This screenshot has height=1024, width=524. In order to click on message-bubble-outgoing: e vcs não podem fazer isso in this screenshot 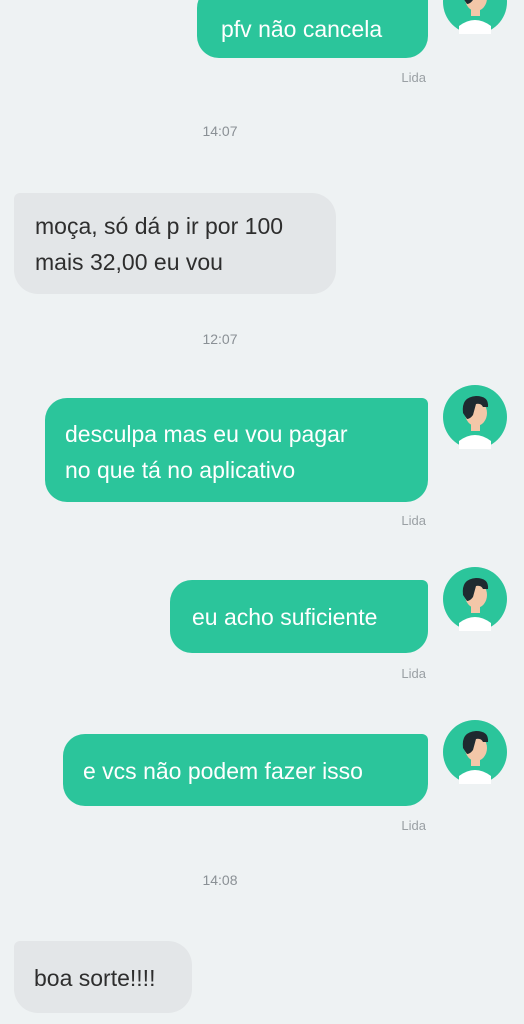, I will do `click(245, 770)`.